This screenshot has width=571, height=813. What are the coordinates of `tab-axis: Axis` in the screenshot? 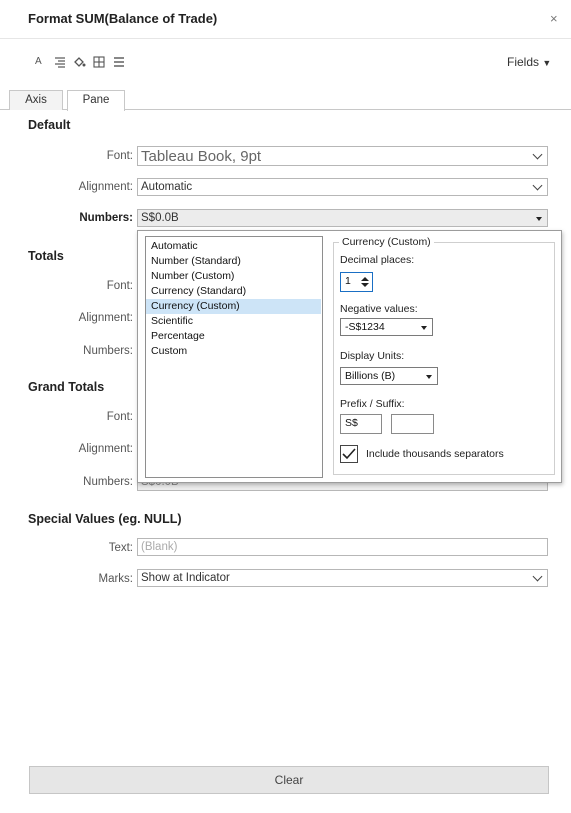 It's located at (36, 100).